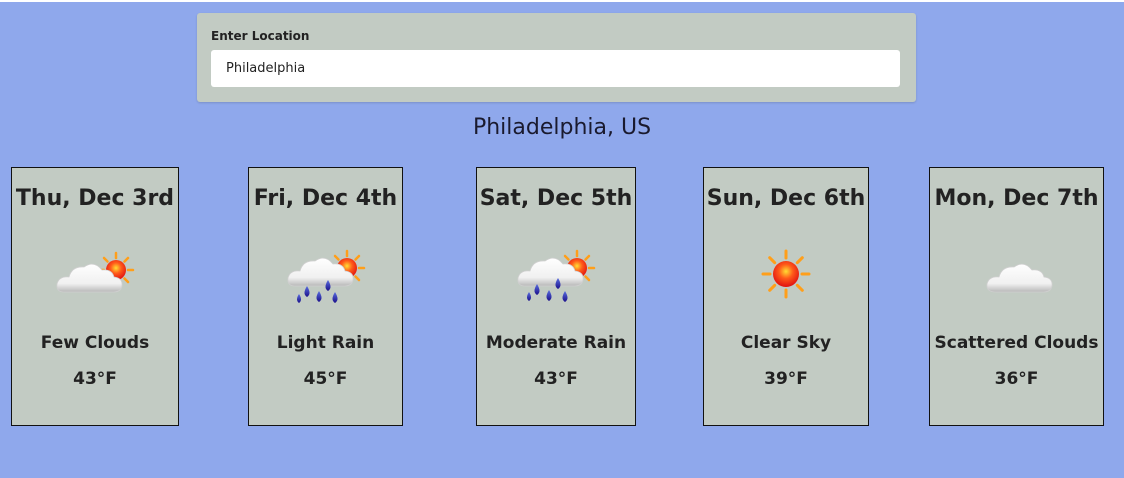 This screenshot has width=1124, height=478. I want to click on forecast-description: Few Clouds, so click(95, 343).